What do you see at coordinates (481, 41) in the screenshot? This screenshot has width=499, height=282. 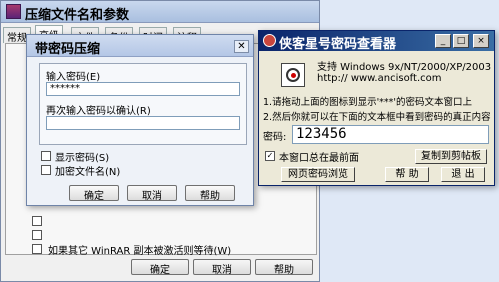 I see `close-icon: ×` at bounding box center [481, 41].